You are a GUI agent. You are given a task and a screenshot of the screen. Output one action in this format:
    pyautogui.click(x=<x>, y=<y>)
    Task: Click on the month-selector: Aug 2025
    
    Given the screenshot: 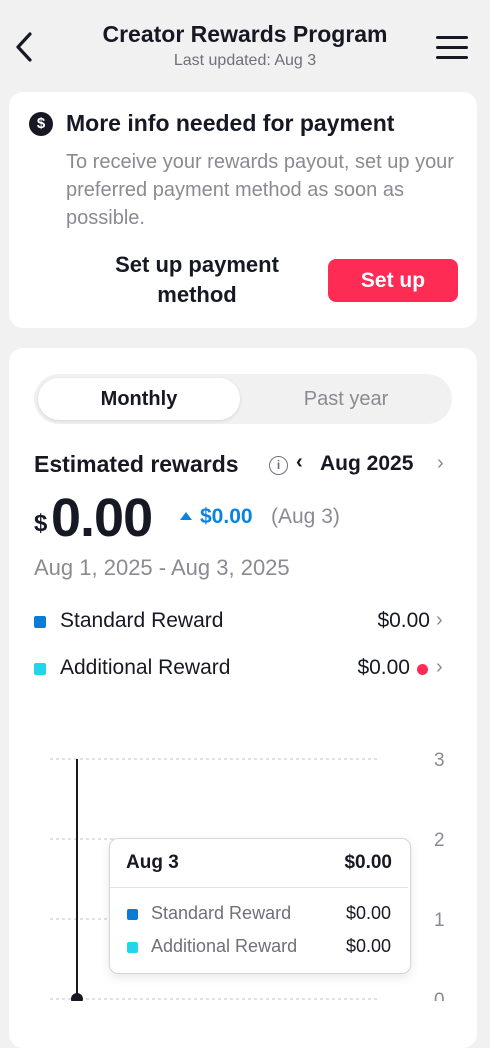 What is the action you would take?
    pyautogui.click(x=366, y=464)
    